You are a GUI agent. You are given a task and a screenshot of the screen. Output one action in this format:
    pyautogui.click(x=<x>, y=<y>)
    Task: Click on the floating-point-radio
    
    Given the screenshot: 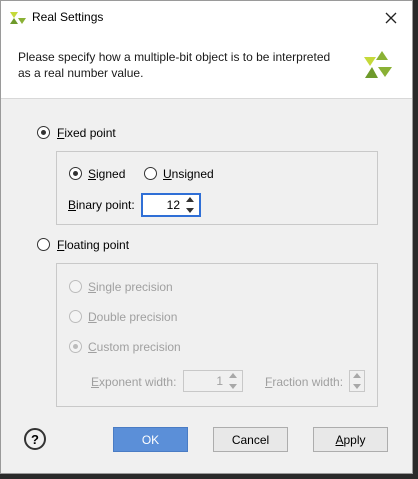 What is the action you would take?
    pyautogui.click(x=43, y=244)
    